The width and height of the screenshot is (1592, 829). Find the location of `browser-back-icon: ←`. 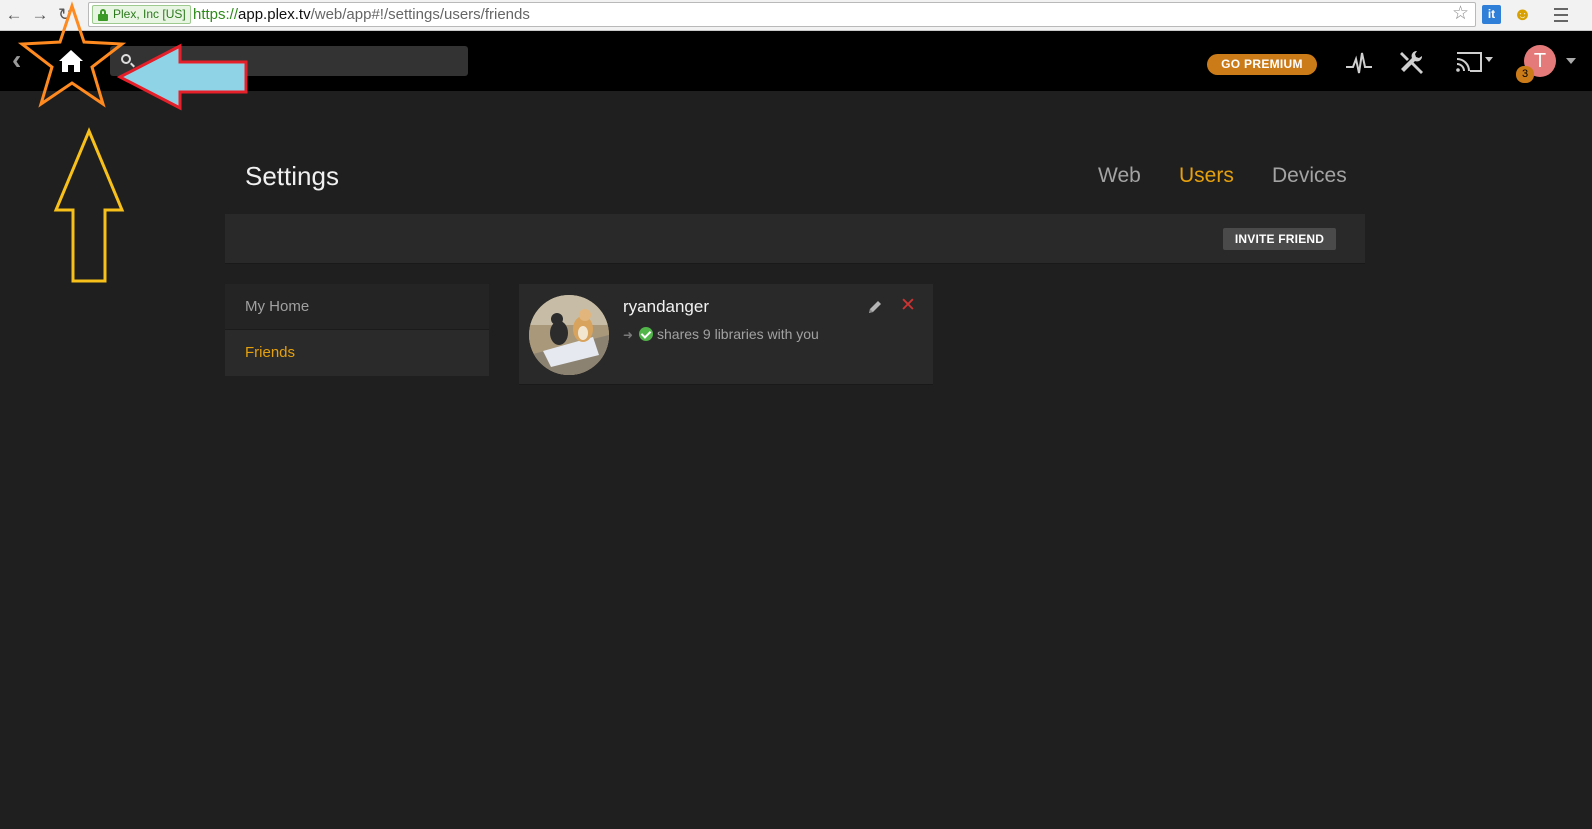

browser-back-icon: ← is located at coordinates (14, 15).